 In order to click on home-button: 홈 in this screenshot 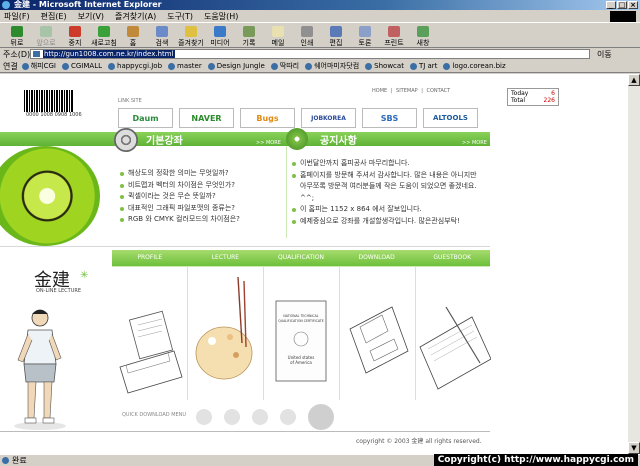, I will do `click(133, 36)`.